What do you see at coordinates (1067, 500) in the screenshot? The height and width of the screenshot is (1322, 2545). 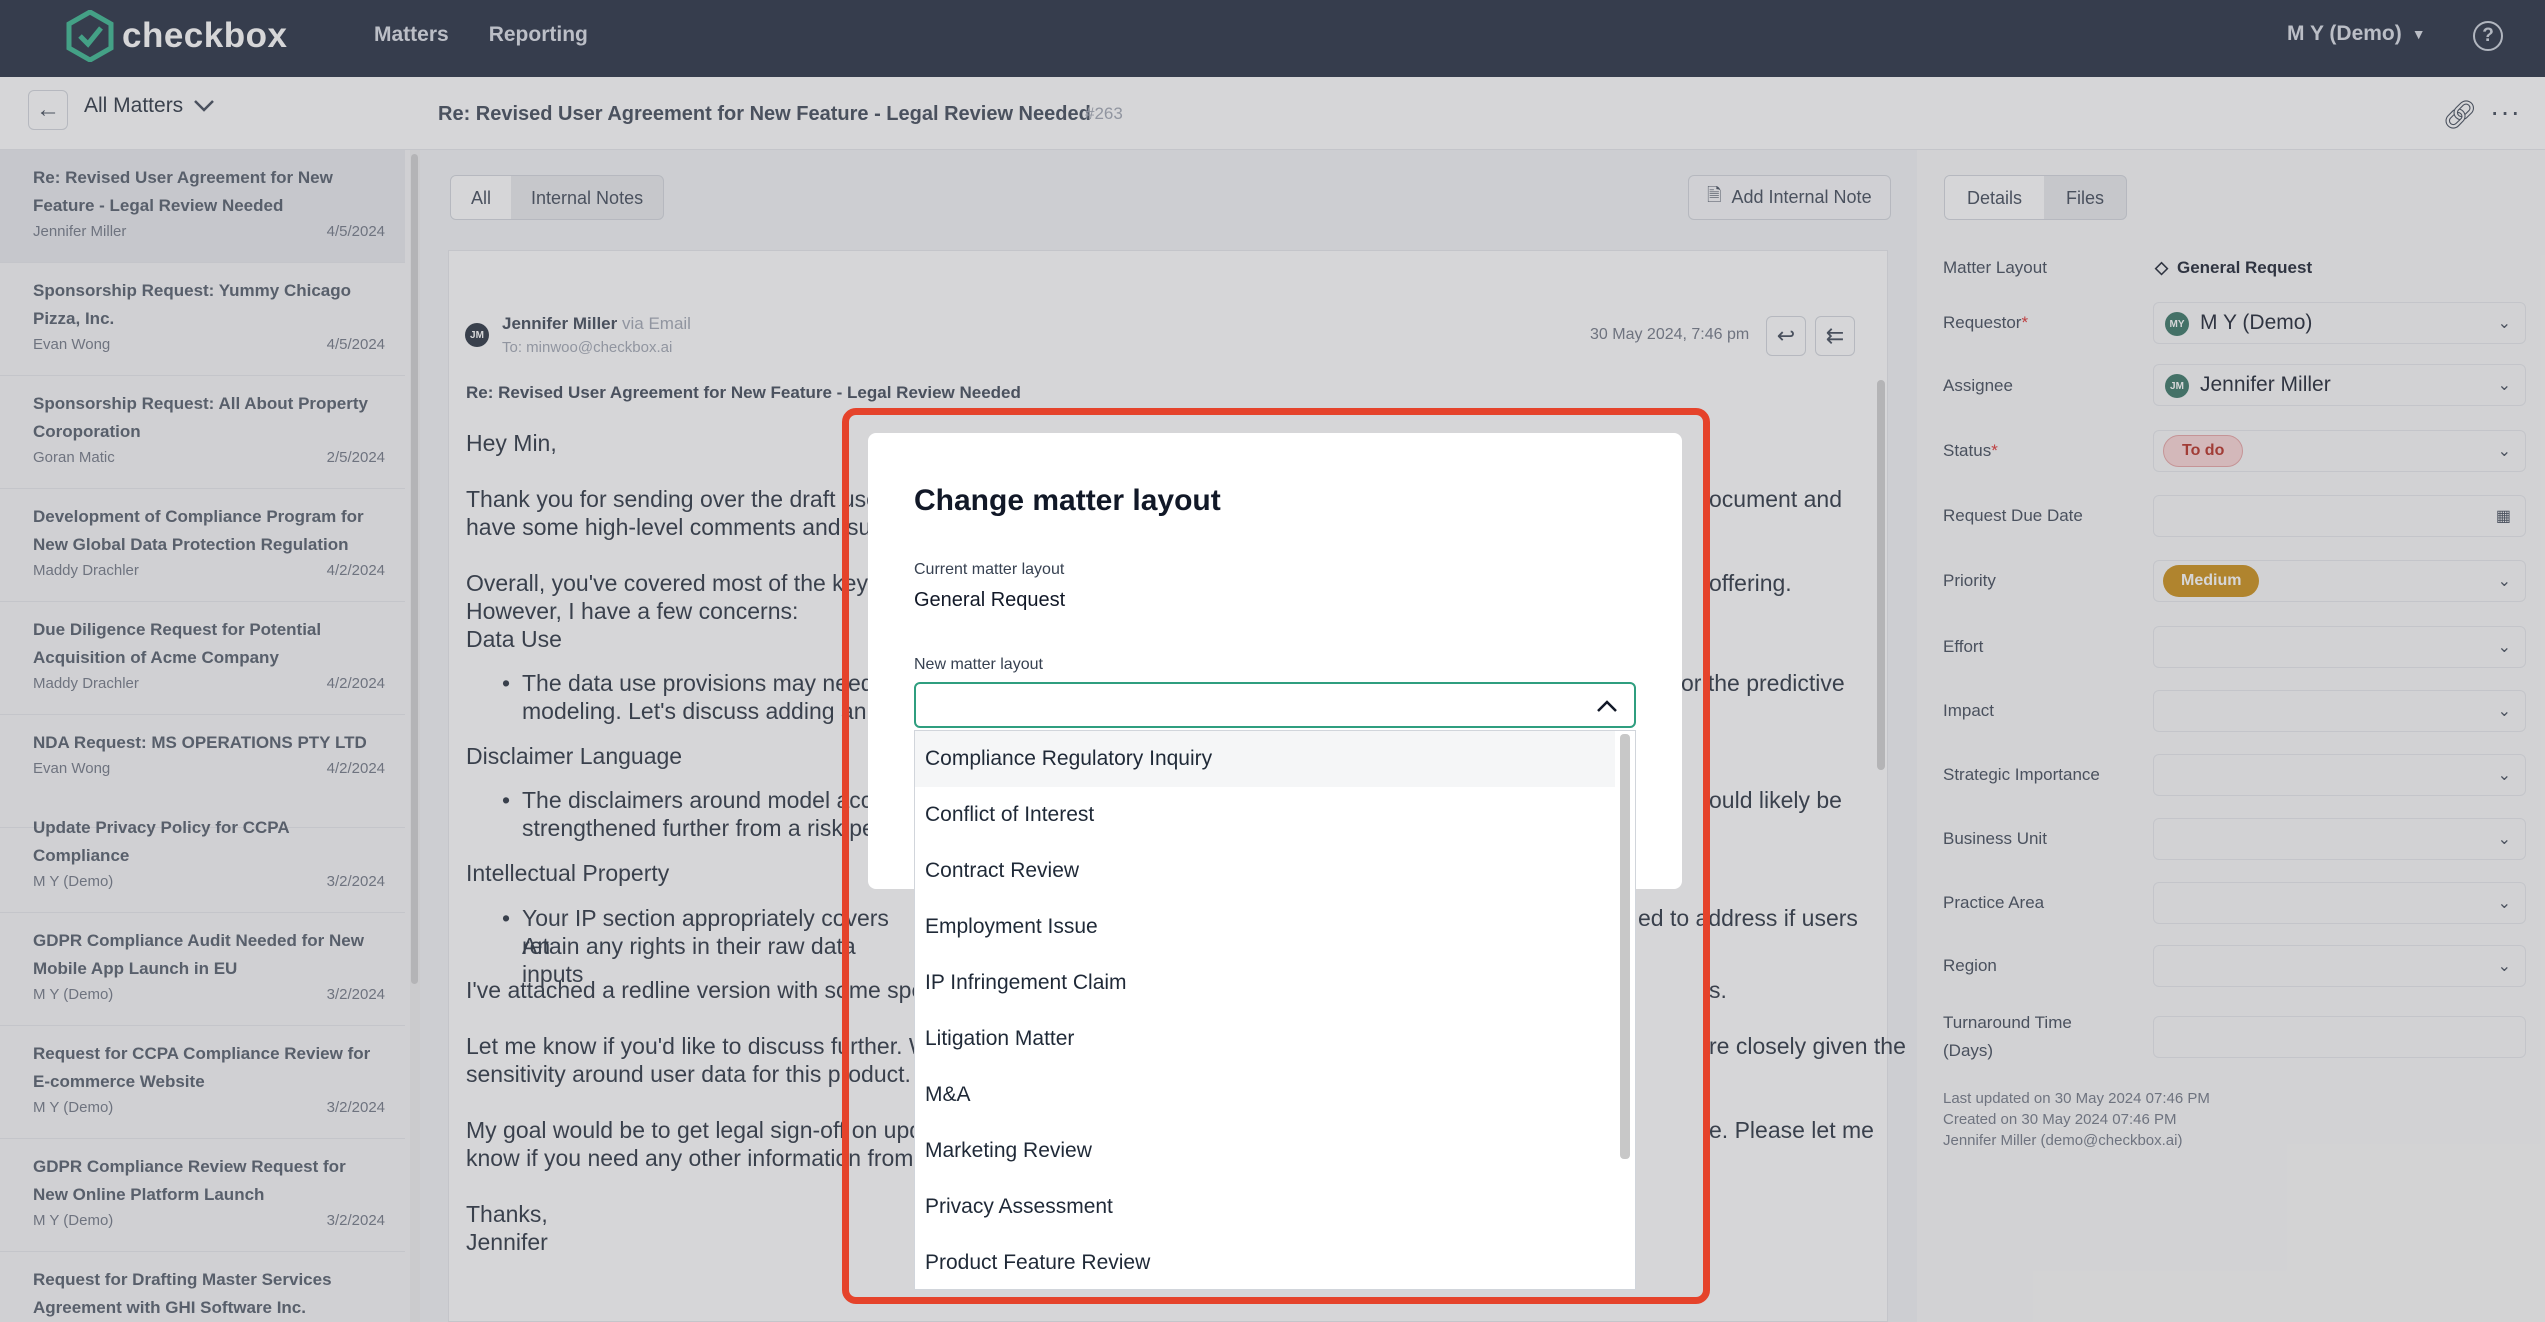 I see `dialog-title: Change matter layout` at bounding box center [1067, 500].